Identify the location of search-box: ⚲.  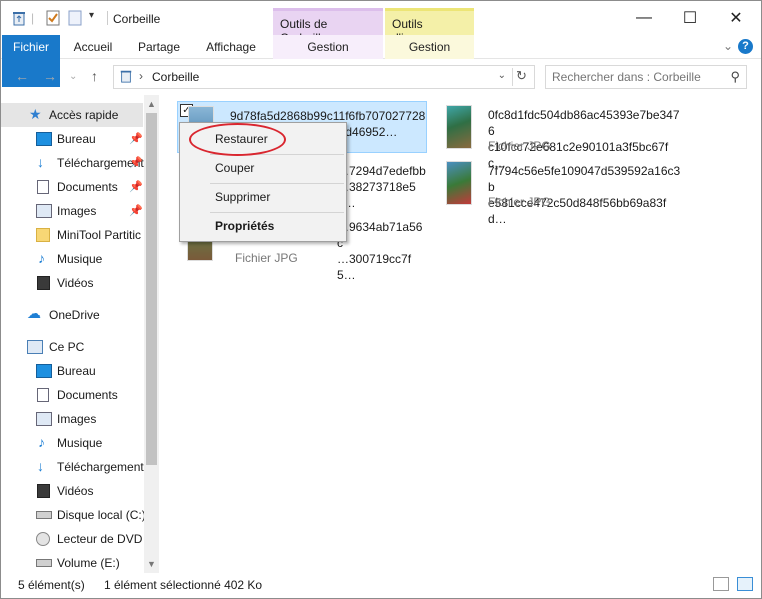
(646, 77).